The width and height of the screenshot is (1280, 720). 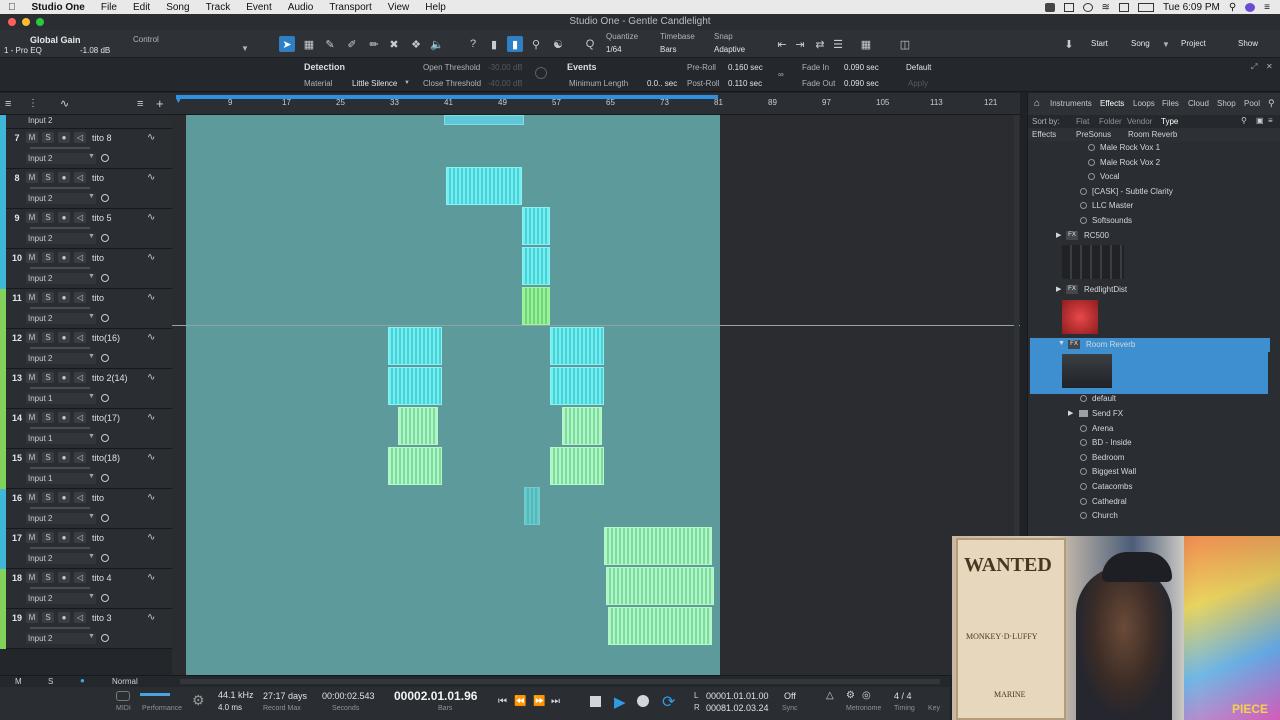 What do you see at coordinates (1044, 134) in the screenshot?
I see `path-effects: Effects` at bounding box center [1044, 134].